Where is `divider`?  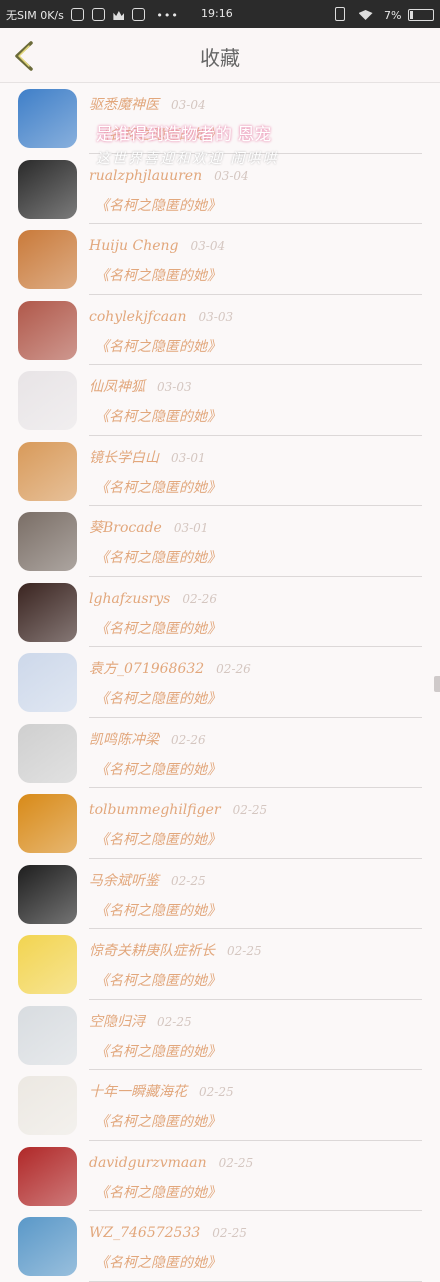
divider is located at coordinates (255, 1281).